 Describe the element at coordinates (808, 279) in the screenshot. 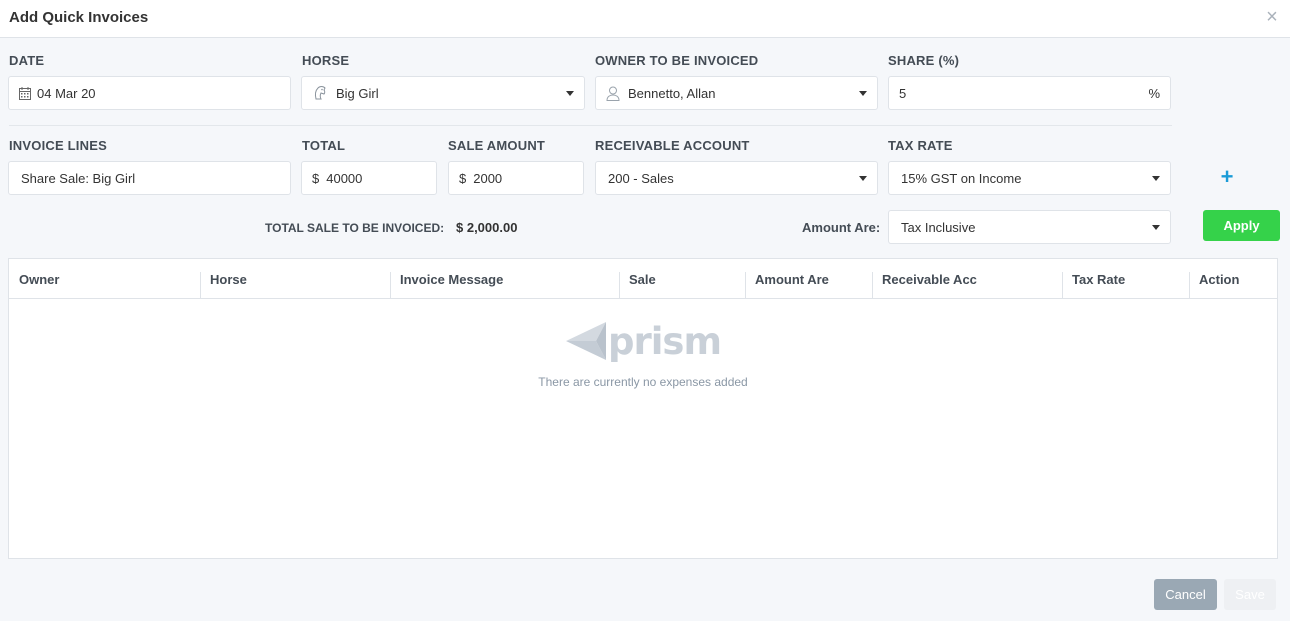

I see `column-header-amount-are: Amount Are` at that location.